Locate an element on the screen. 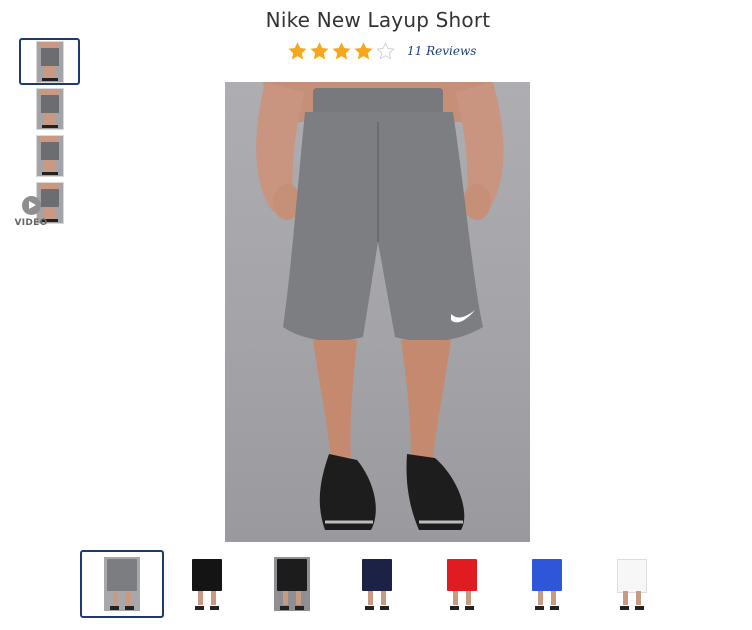 This screenshot has width=752, height=630. thumb-view-back is located at coordinates (49, 155).